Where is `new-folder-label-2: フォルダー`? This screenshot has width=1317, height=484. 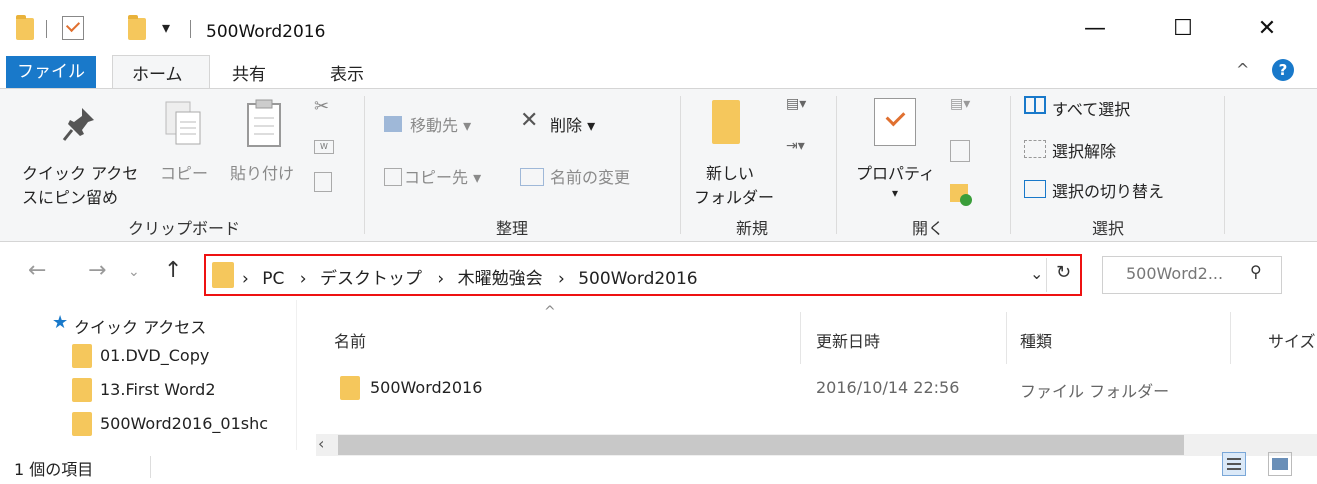
new-folder-label-2: フォルダー is located at coordinates (734, 196).